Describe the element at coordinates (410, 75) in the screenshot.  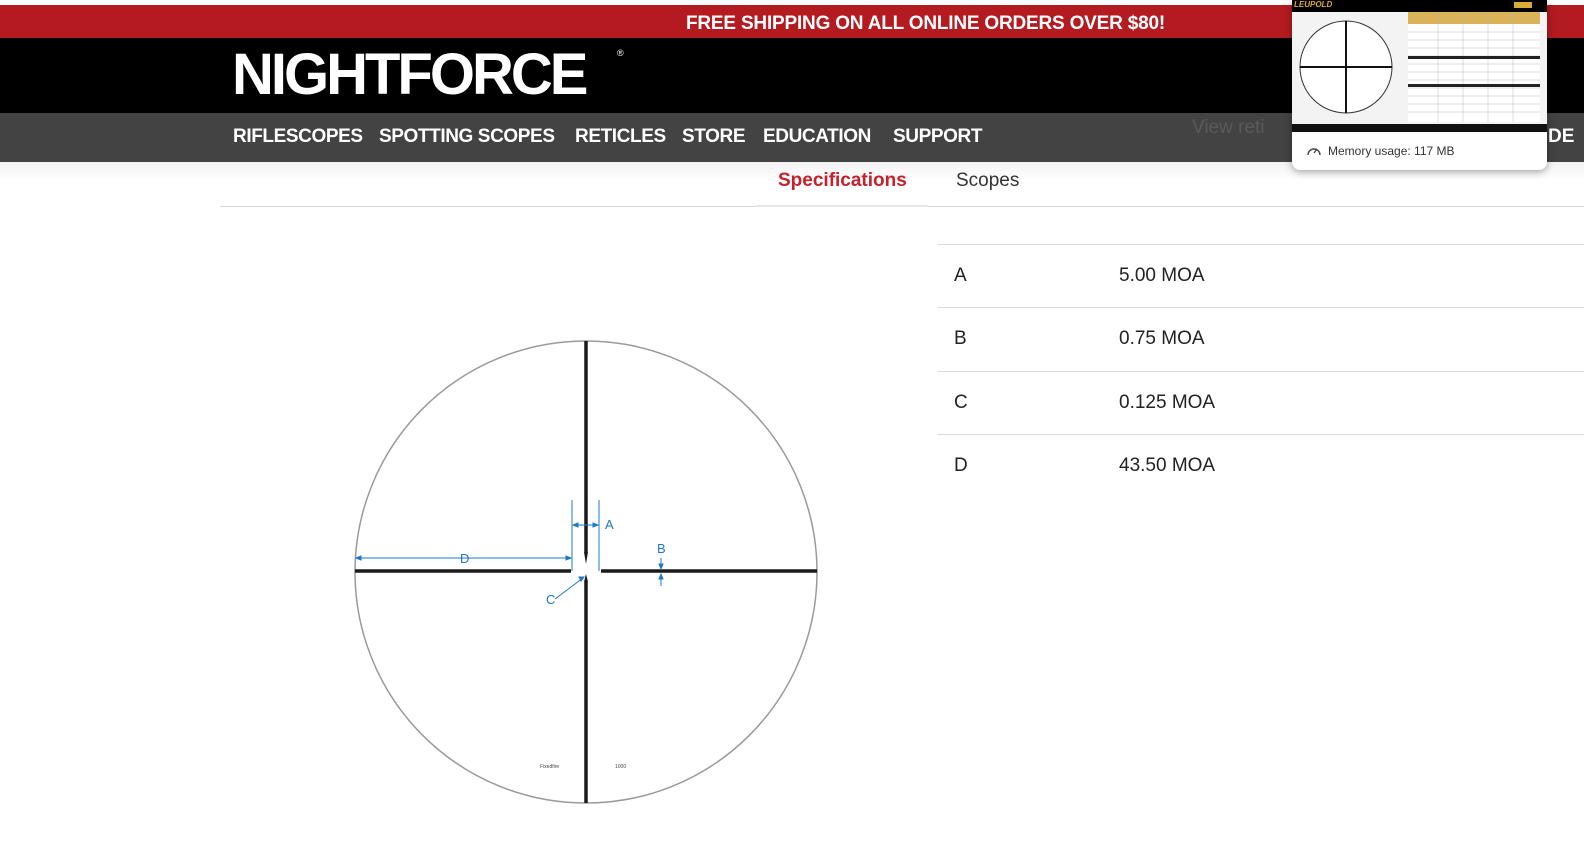
I see `site-logo: NIGHTFORCE` at that location.